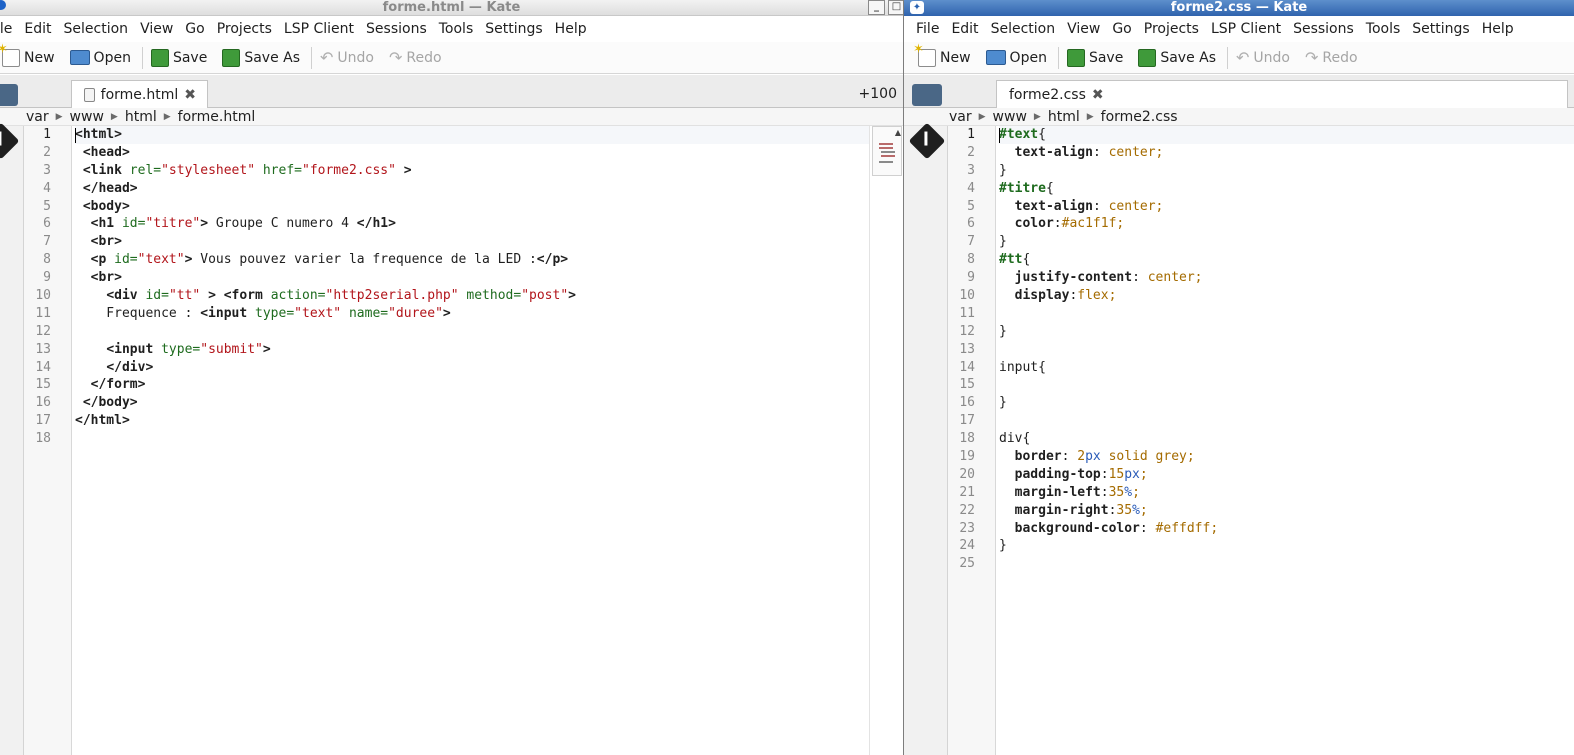 This screenshot has width=1574, height=755. Describe the element at coordinates (472, 421) in the screenshot. I see `code-line: </html>` at that location.